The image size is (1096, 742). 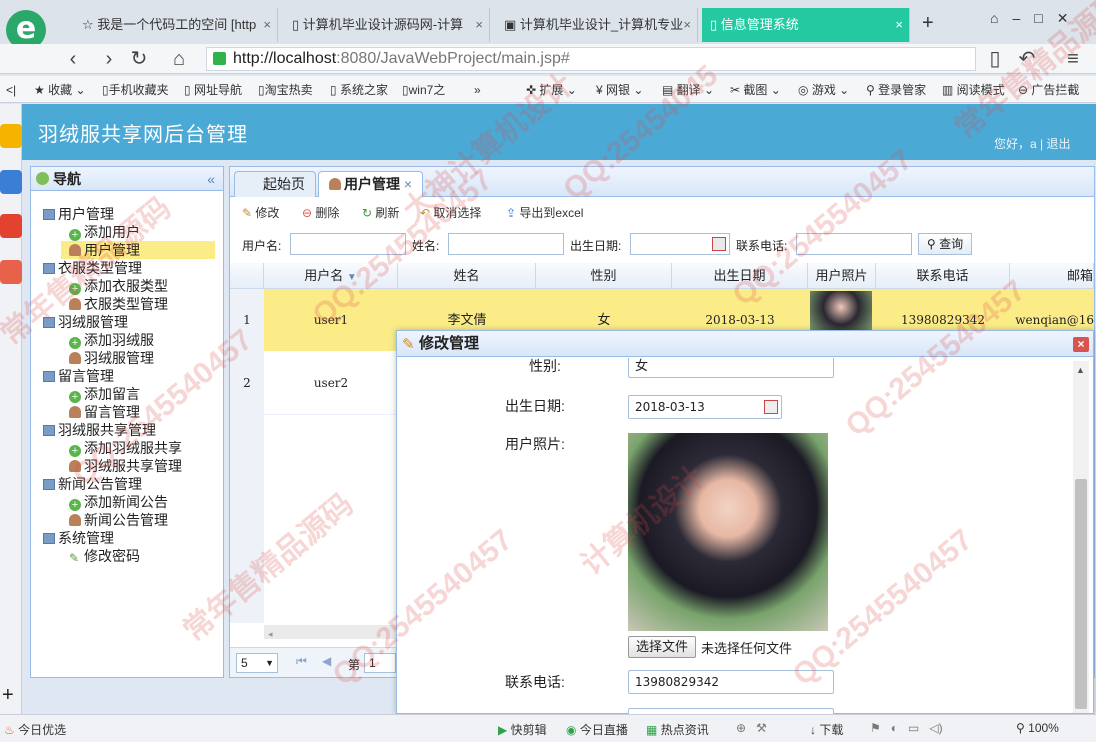 I want to click on close-icon: ×, so click(x=1081, y=344).